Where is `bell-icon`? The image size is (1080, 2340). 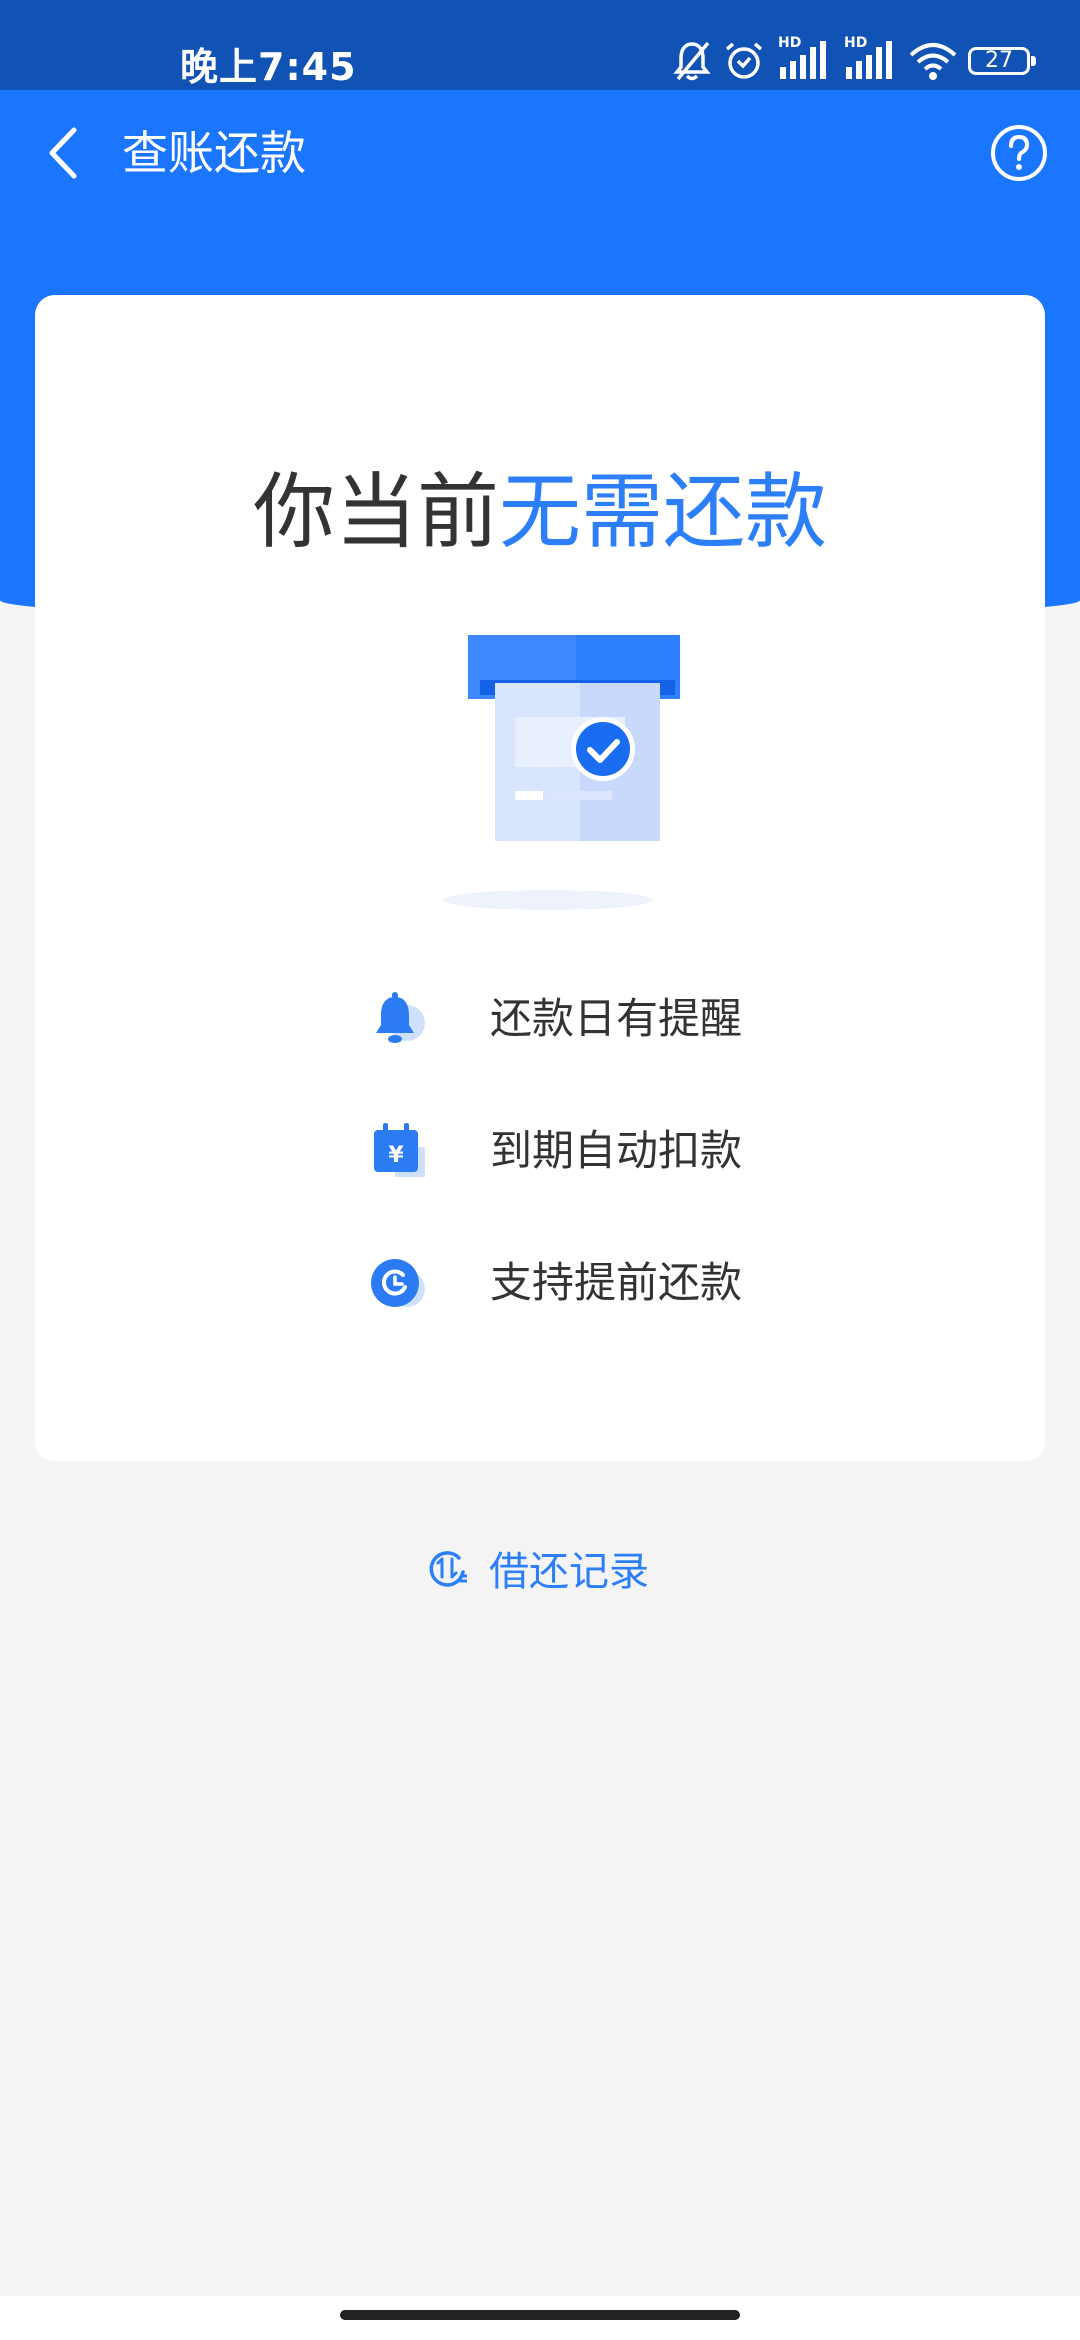 bell-icon is located at coordinates (400, 1017).